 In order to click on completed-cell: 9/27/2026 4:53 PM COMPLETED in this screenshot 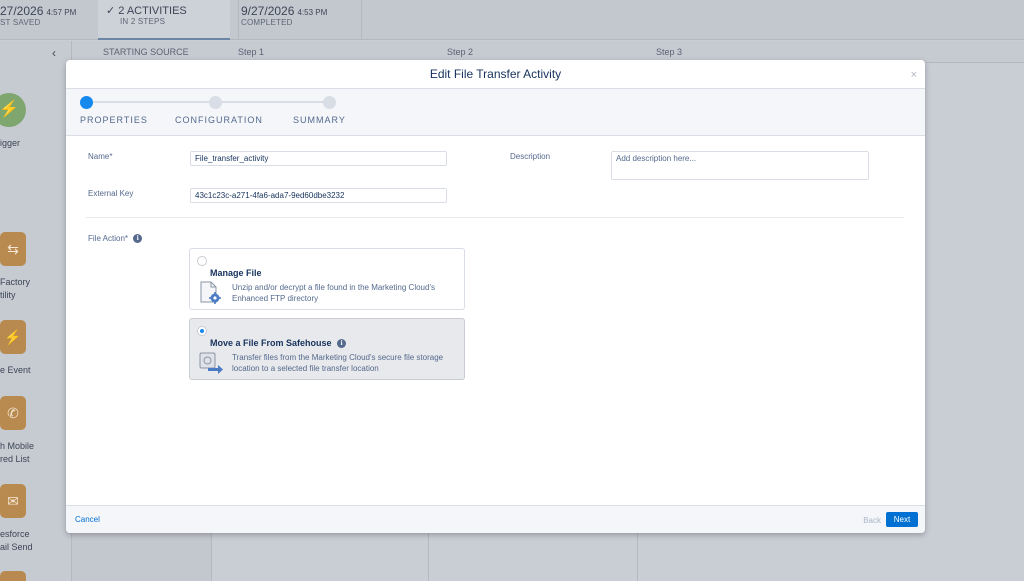, I will do `click(300, 20)`.